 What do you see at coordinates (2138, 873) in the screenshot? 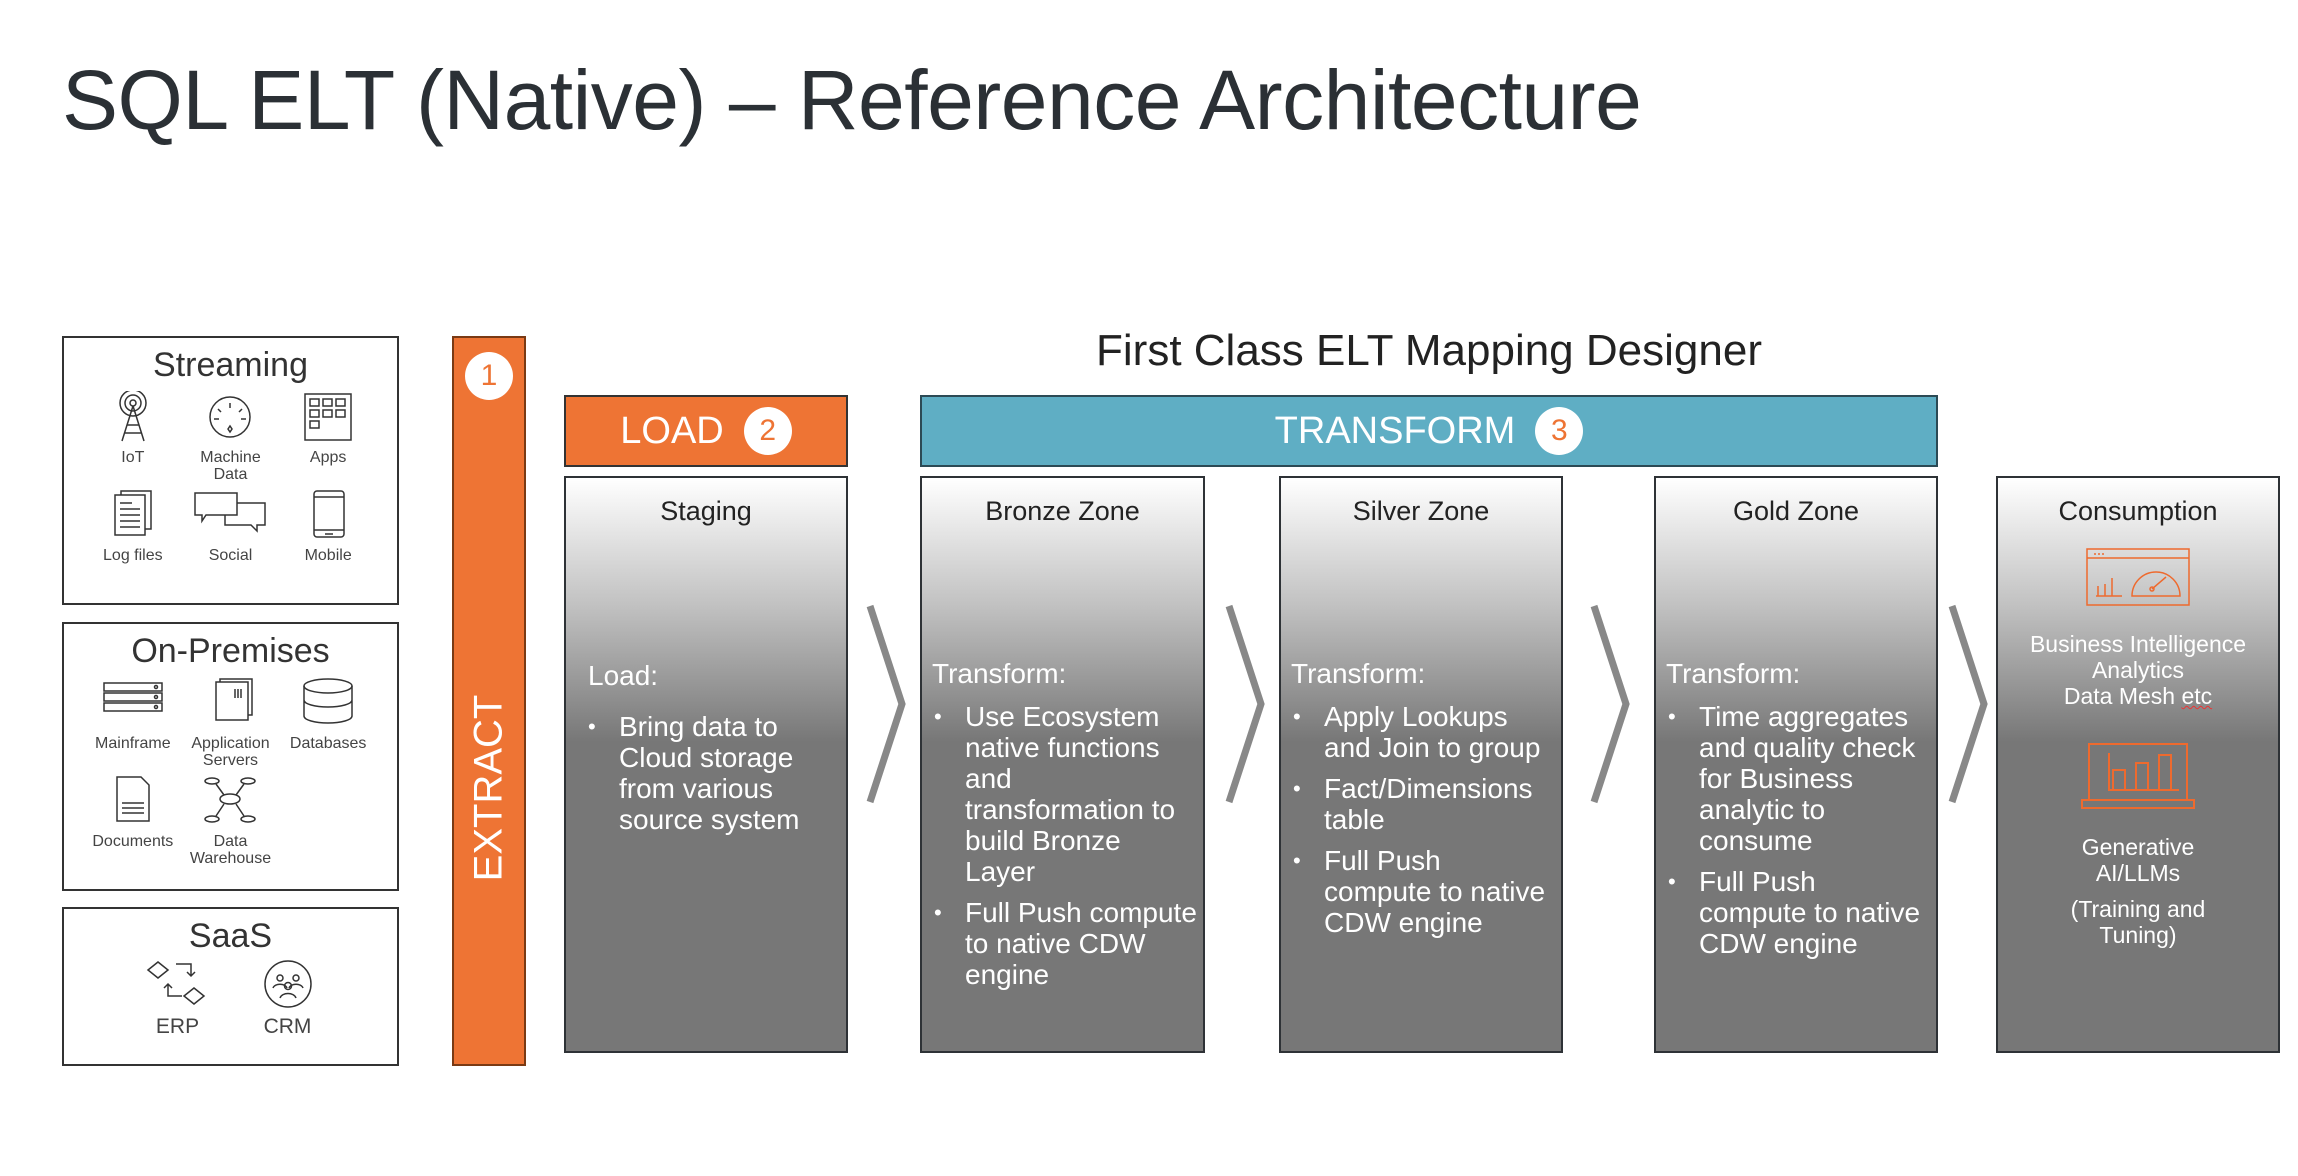
I see `ai-line-2: AI/LLMs` at bounding box center [2138, 873].